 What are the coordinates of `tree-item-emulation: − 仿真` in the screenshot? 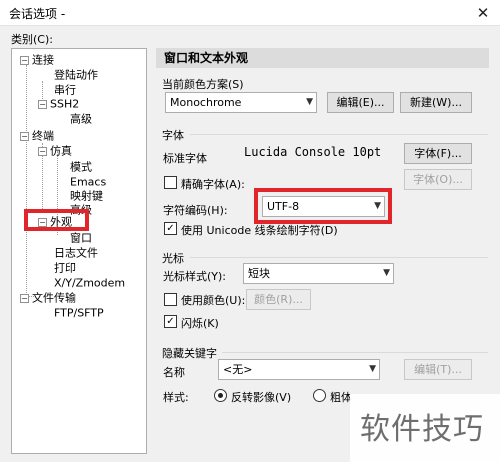 It's located at (55, 150).